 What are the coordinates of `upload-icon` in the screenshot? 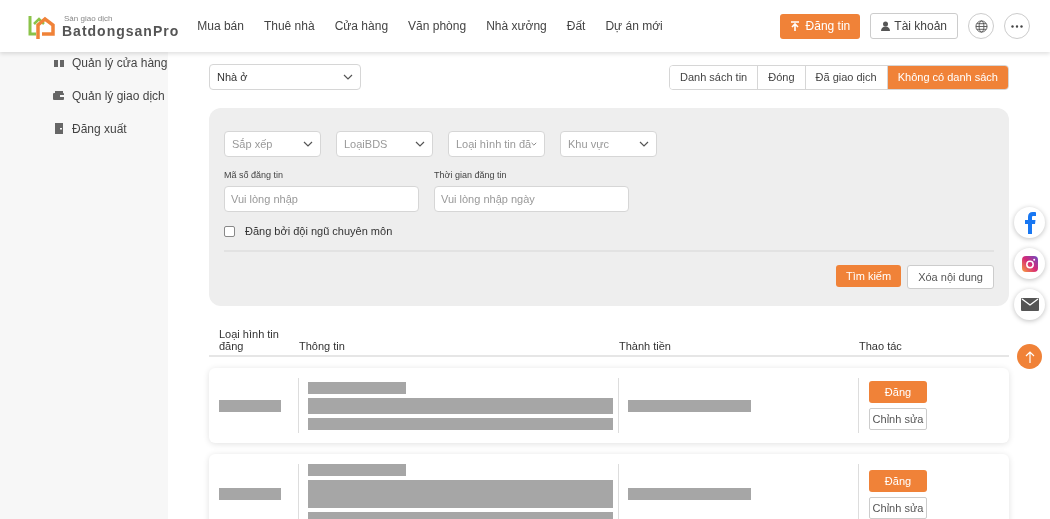 It's located at (794, 26).